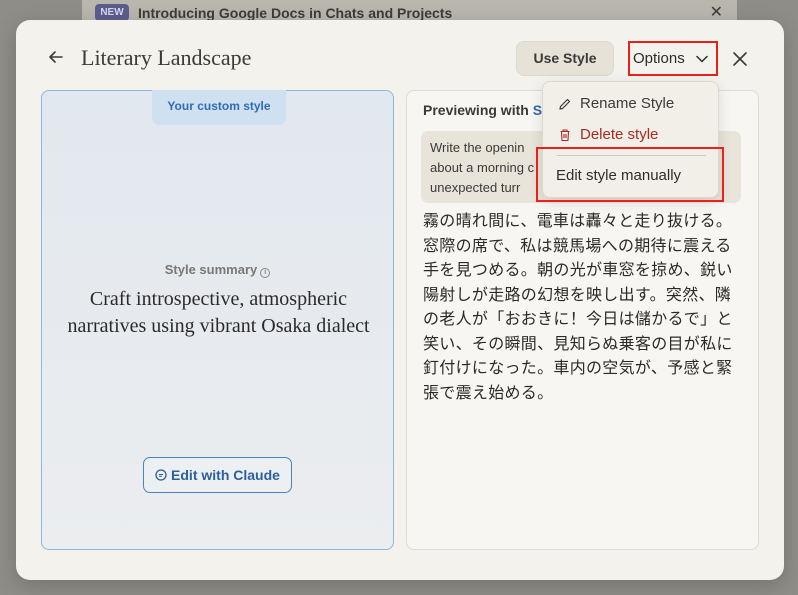  I want to click on preview-style-link: S, so click(537, 110).